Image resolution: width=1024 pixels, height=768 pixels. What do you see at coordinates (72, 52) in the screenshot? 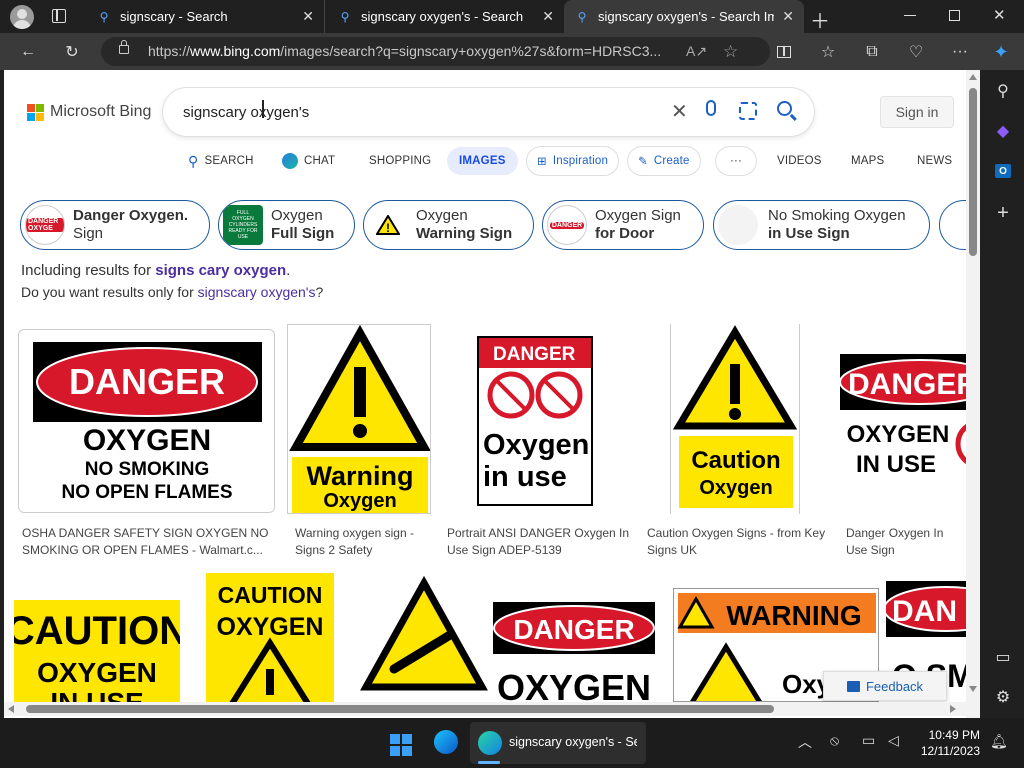
I see `refresh-icon: ↻` at bounding box center [72, 52].